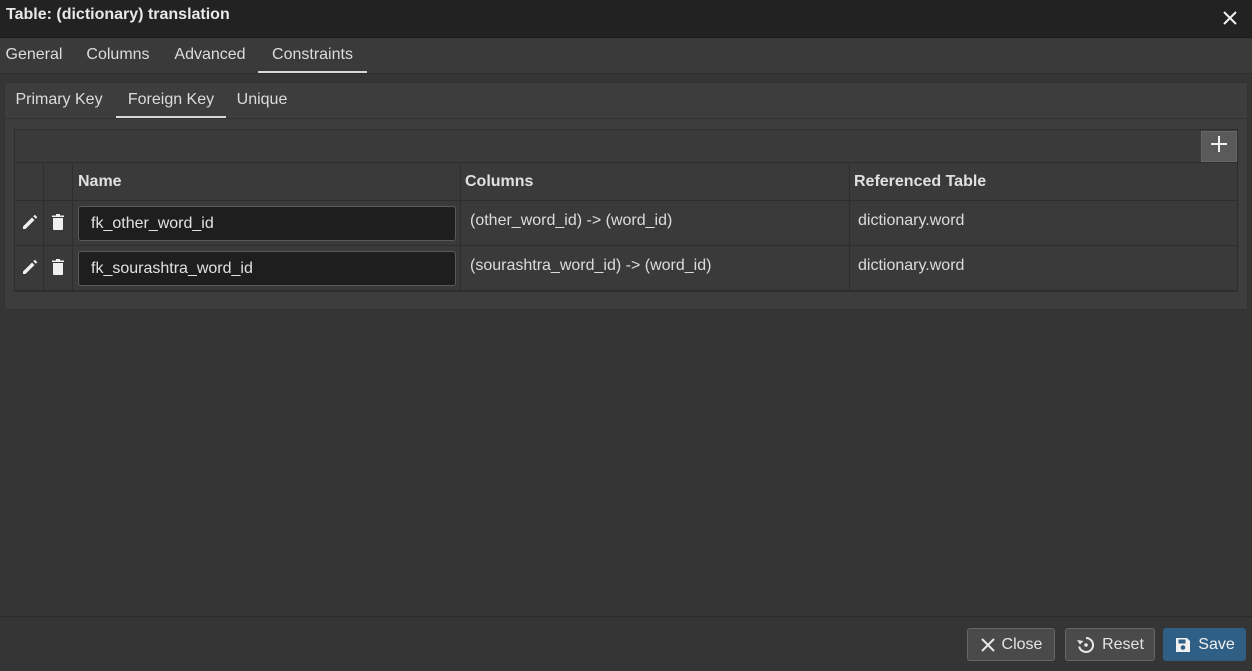 This screenshot has width=1252, height=671. I want to click on close-button-label: Close, so click(1022, 644).